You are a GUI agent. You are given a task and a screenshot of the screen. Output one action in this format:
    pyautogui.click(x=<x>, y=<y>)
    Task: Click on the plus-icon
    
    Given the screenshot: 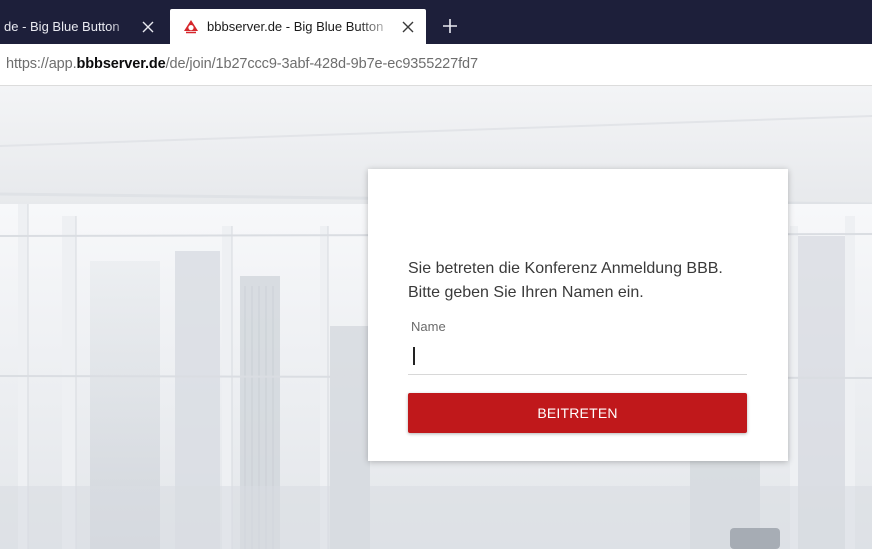 What is the action you would take?
    pyautogui.click(x=450, y=26)
    